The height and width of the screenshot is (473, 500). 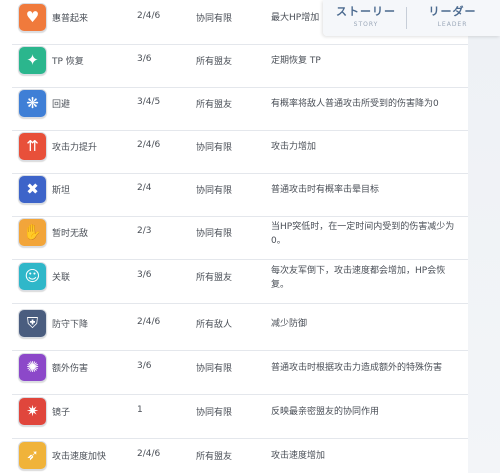 I want to click on tab-leader-sublabel: LEADER, so click(x=452, y=24).